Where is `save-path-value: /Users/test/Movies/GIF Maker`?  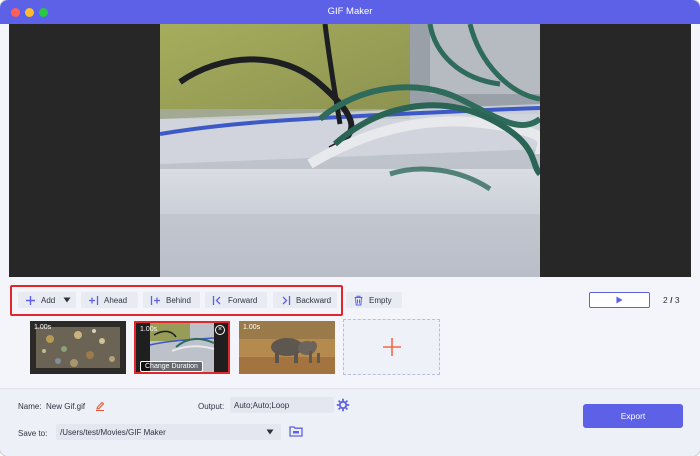
save-path-value: /Users/test/Movies/GIF Maker is located at coordinates (113, 432).